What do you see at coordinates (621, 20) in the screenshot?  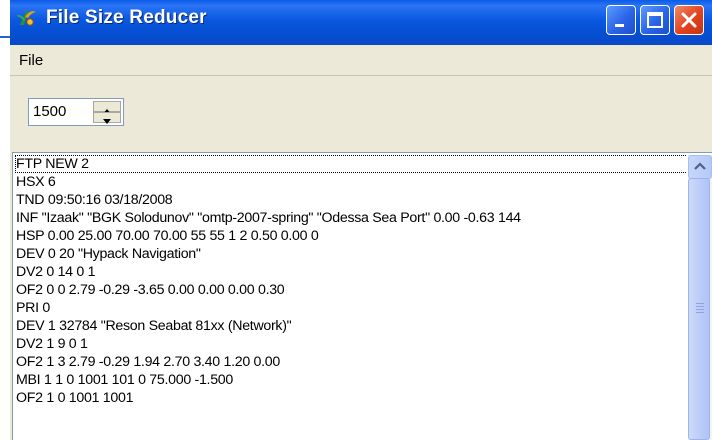 I see `minimize-button` at bounding box center [621, 20].